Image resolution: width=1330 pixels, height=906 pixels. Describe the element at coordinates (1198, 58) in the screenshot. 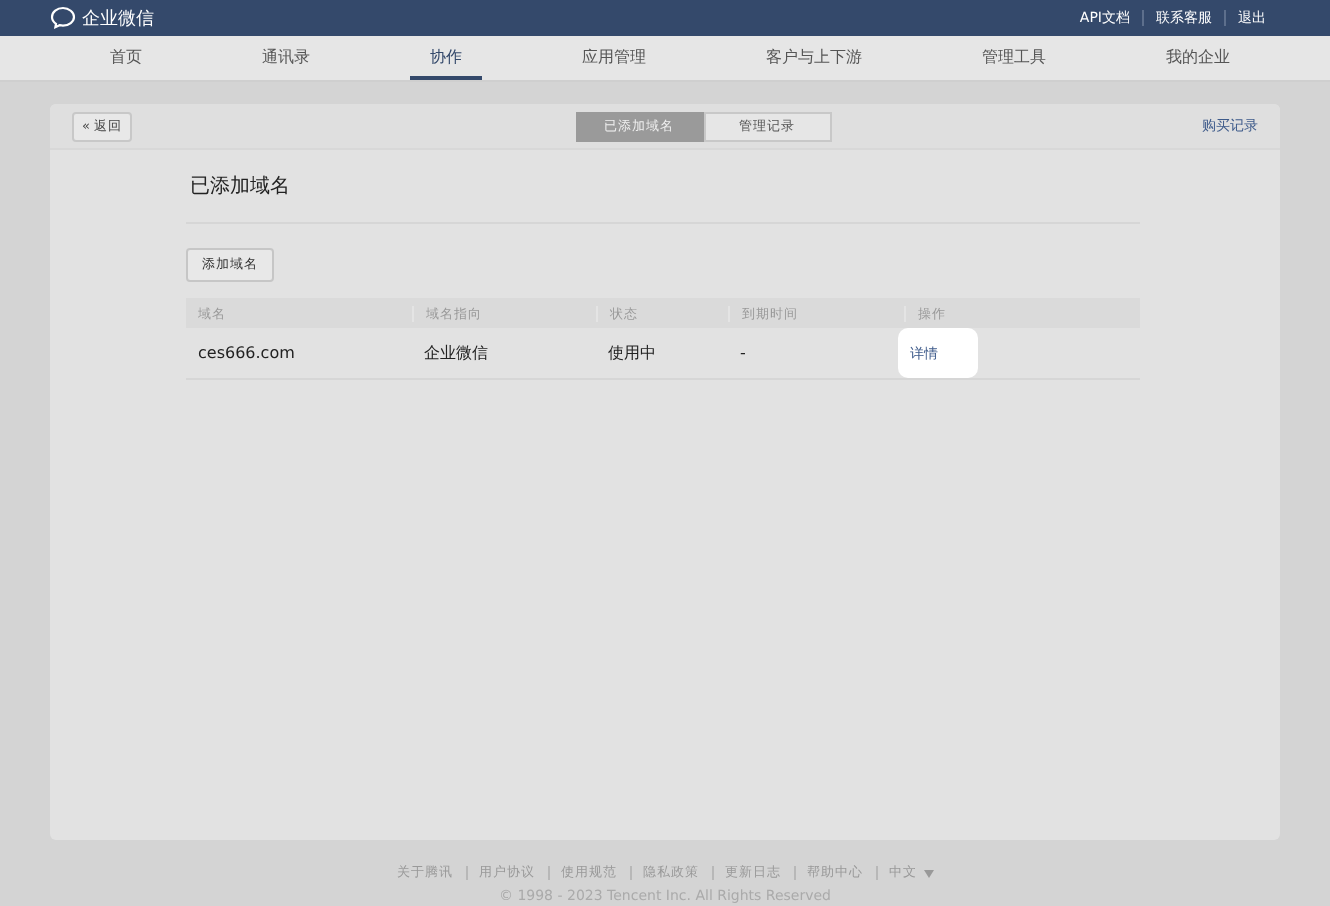

I see `nav-tab: 我的企业` at that location.